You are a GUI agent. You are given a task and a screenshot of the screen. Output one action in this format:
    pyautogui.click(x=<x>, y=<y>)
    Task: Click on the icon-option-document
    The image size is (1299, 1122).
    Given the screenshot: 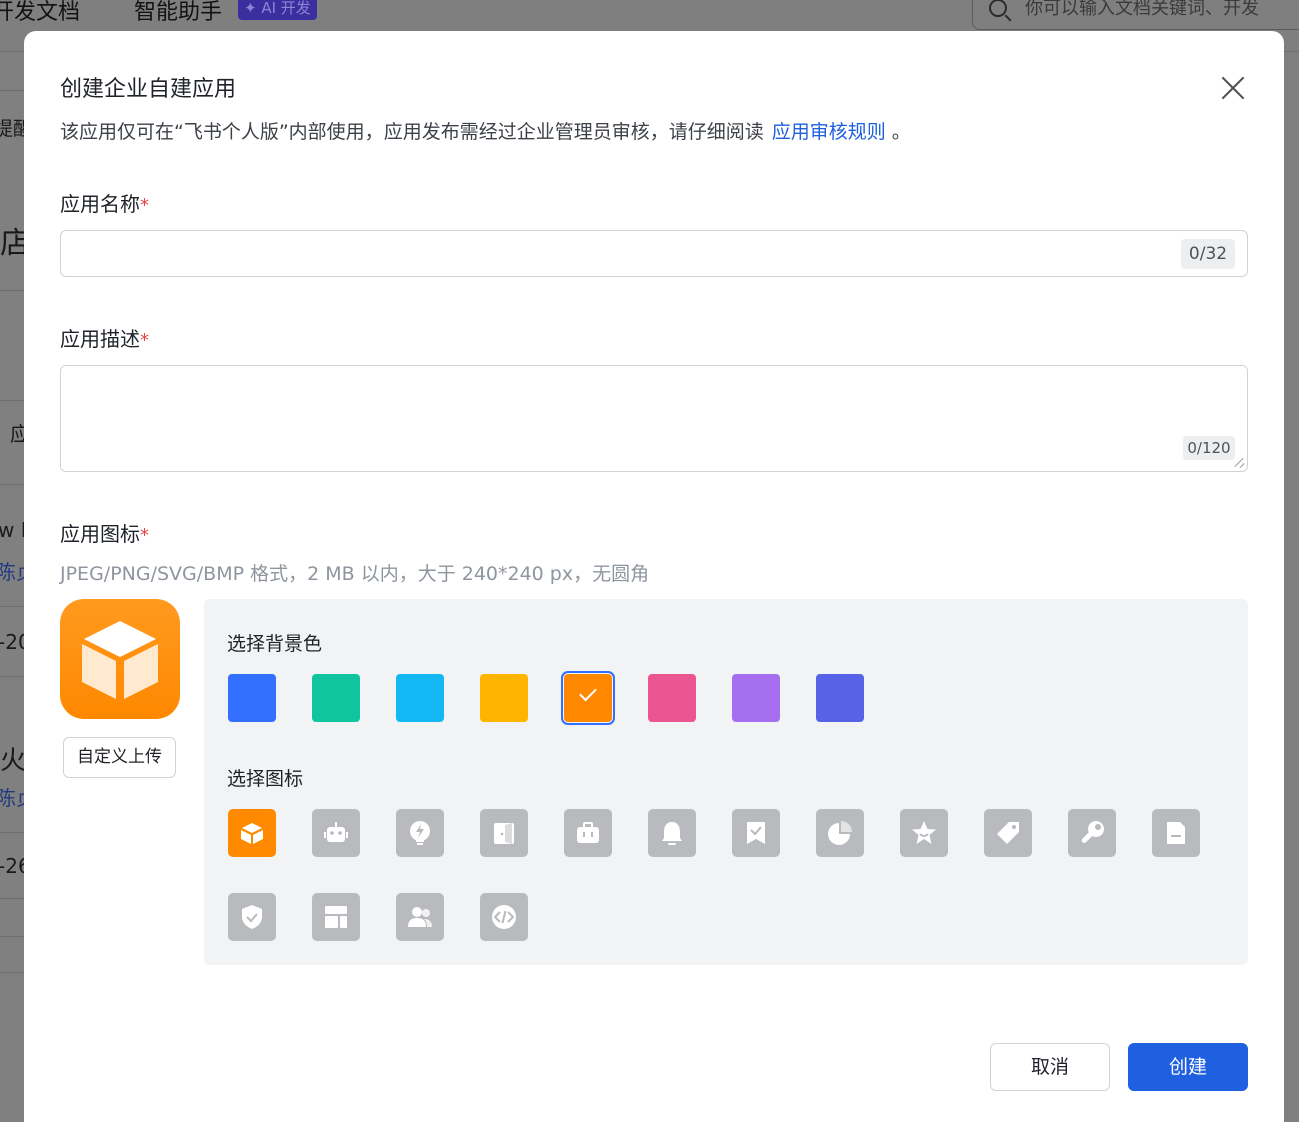 What is the action you would take?
    pyautogui.click(x=1176, y=833)
    